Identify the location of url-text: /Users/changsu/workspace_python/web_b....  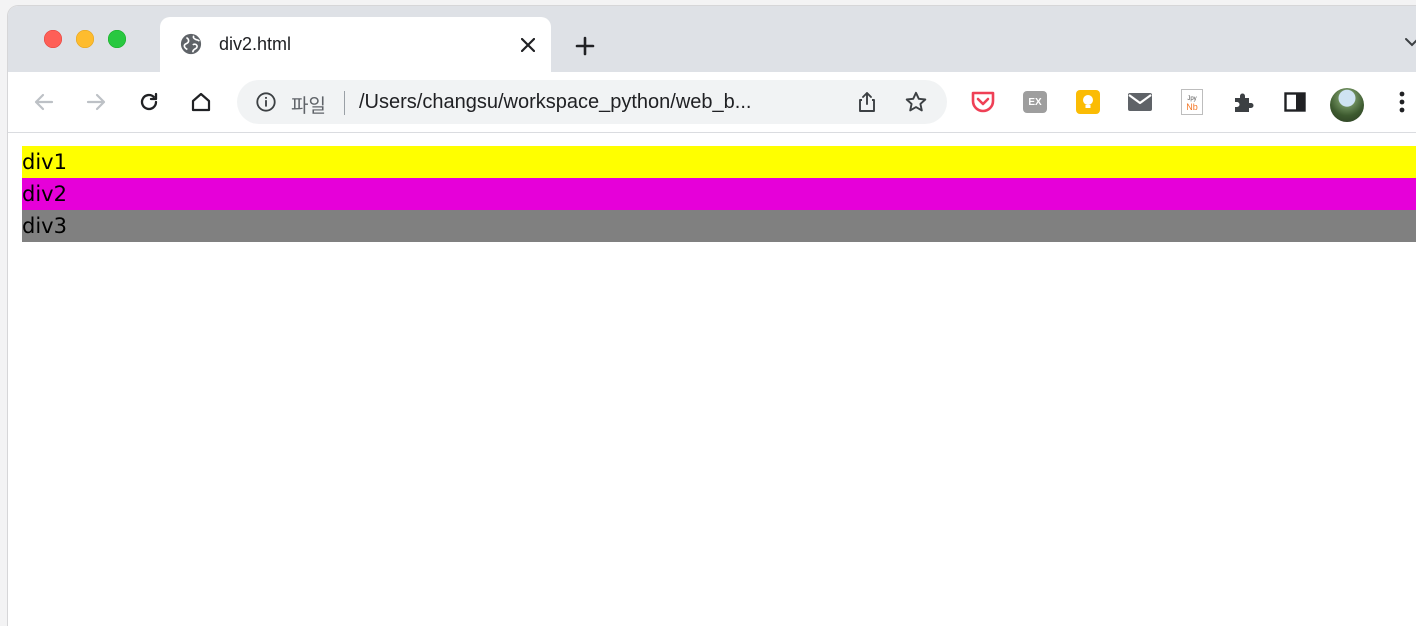
(555, 102).